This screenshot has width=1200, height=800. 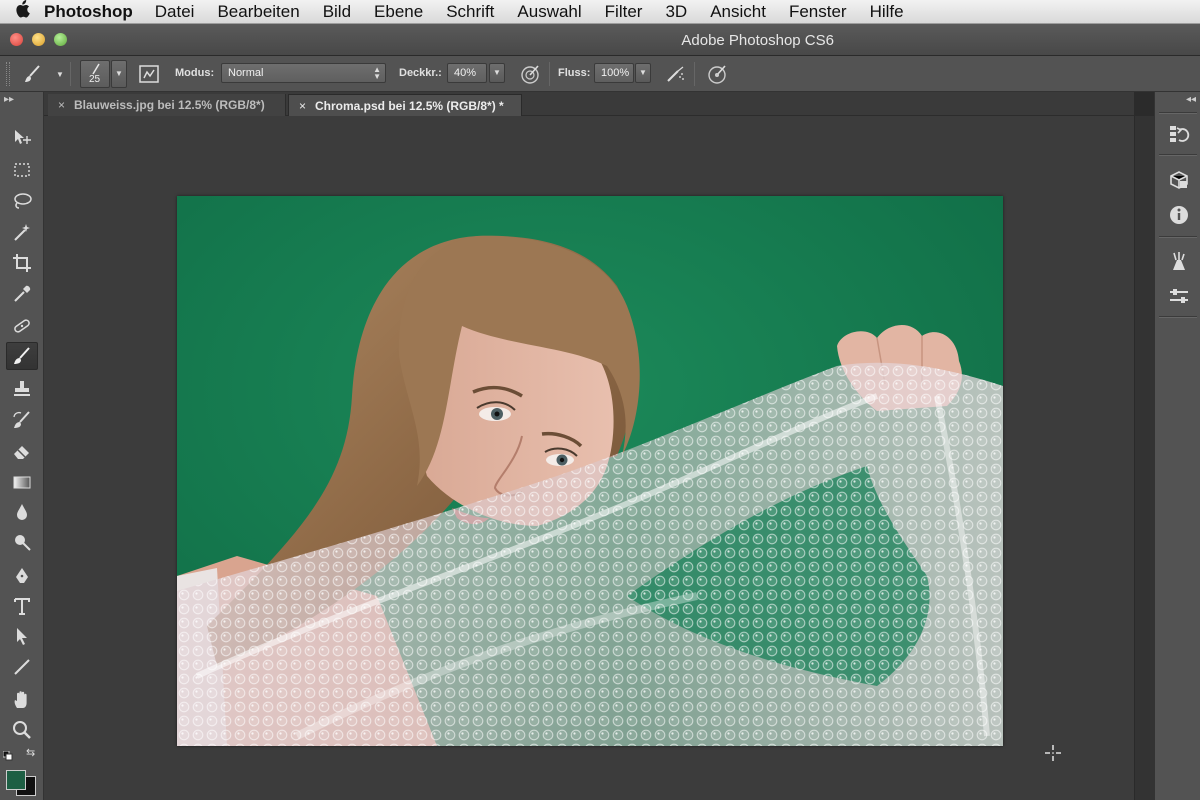 I want to click on brush-tool, so click(x=22, y=356).